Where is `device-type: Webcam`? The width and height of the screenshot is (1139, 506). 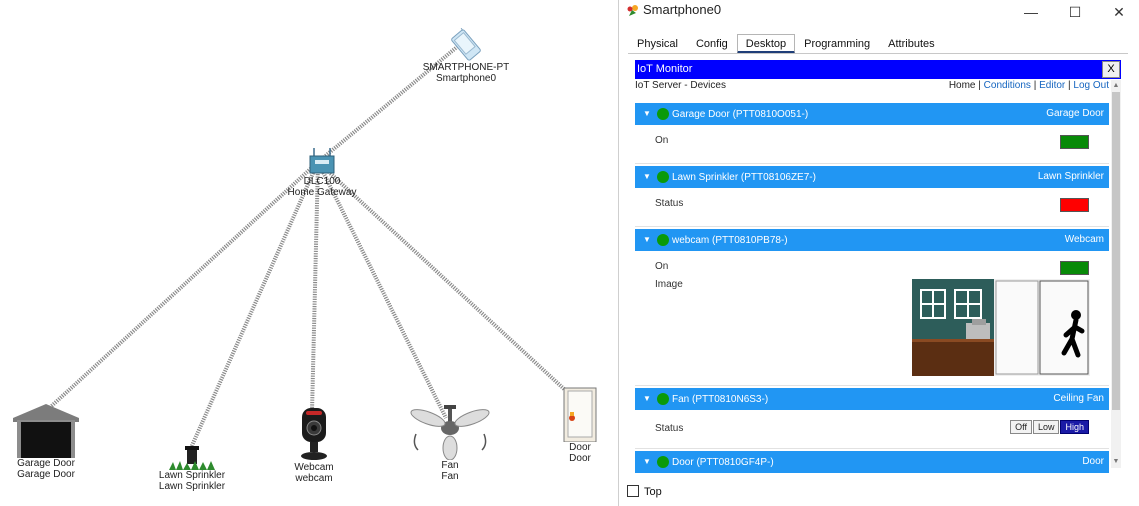 device-type: Webcam is located at coordinates (1084, 239).